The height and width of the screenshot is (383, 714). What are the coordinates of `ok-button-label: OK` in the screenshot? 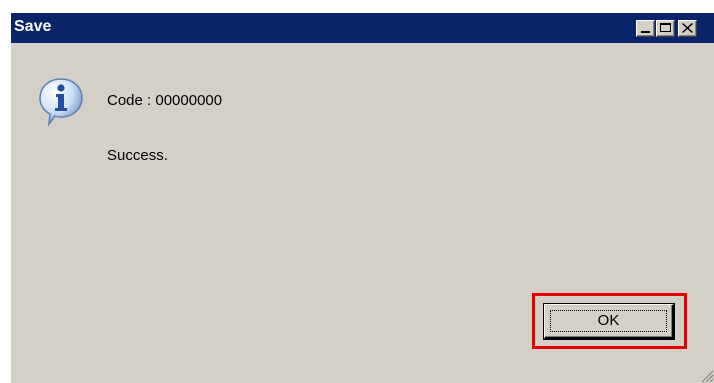 It's located at (608, 320).